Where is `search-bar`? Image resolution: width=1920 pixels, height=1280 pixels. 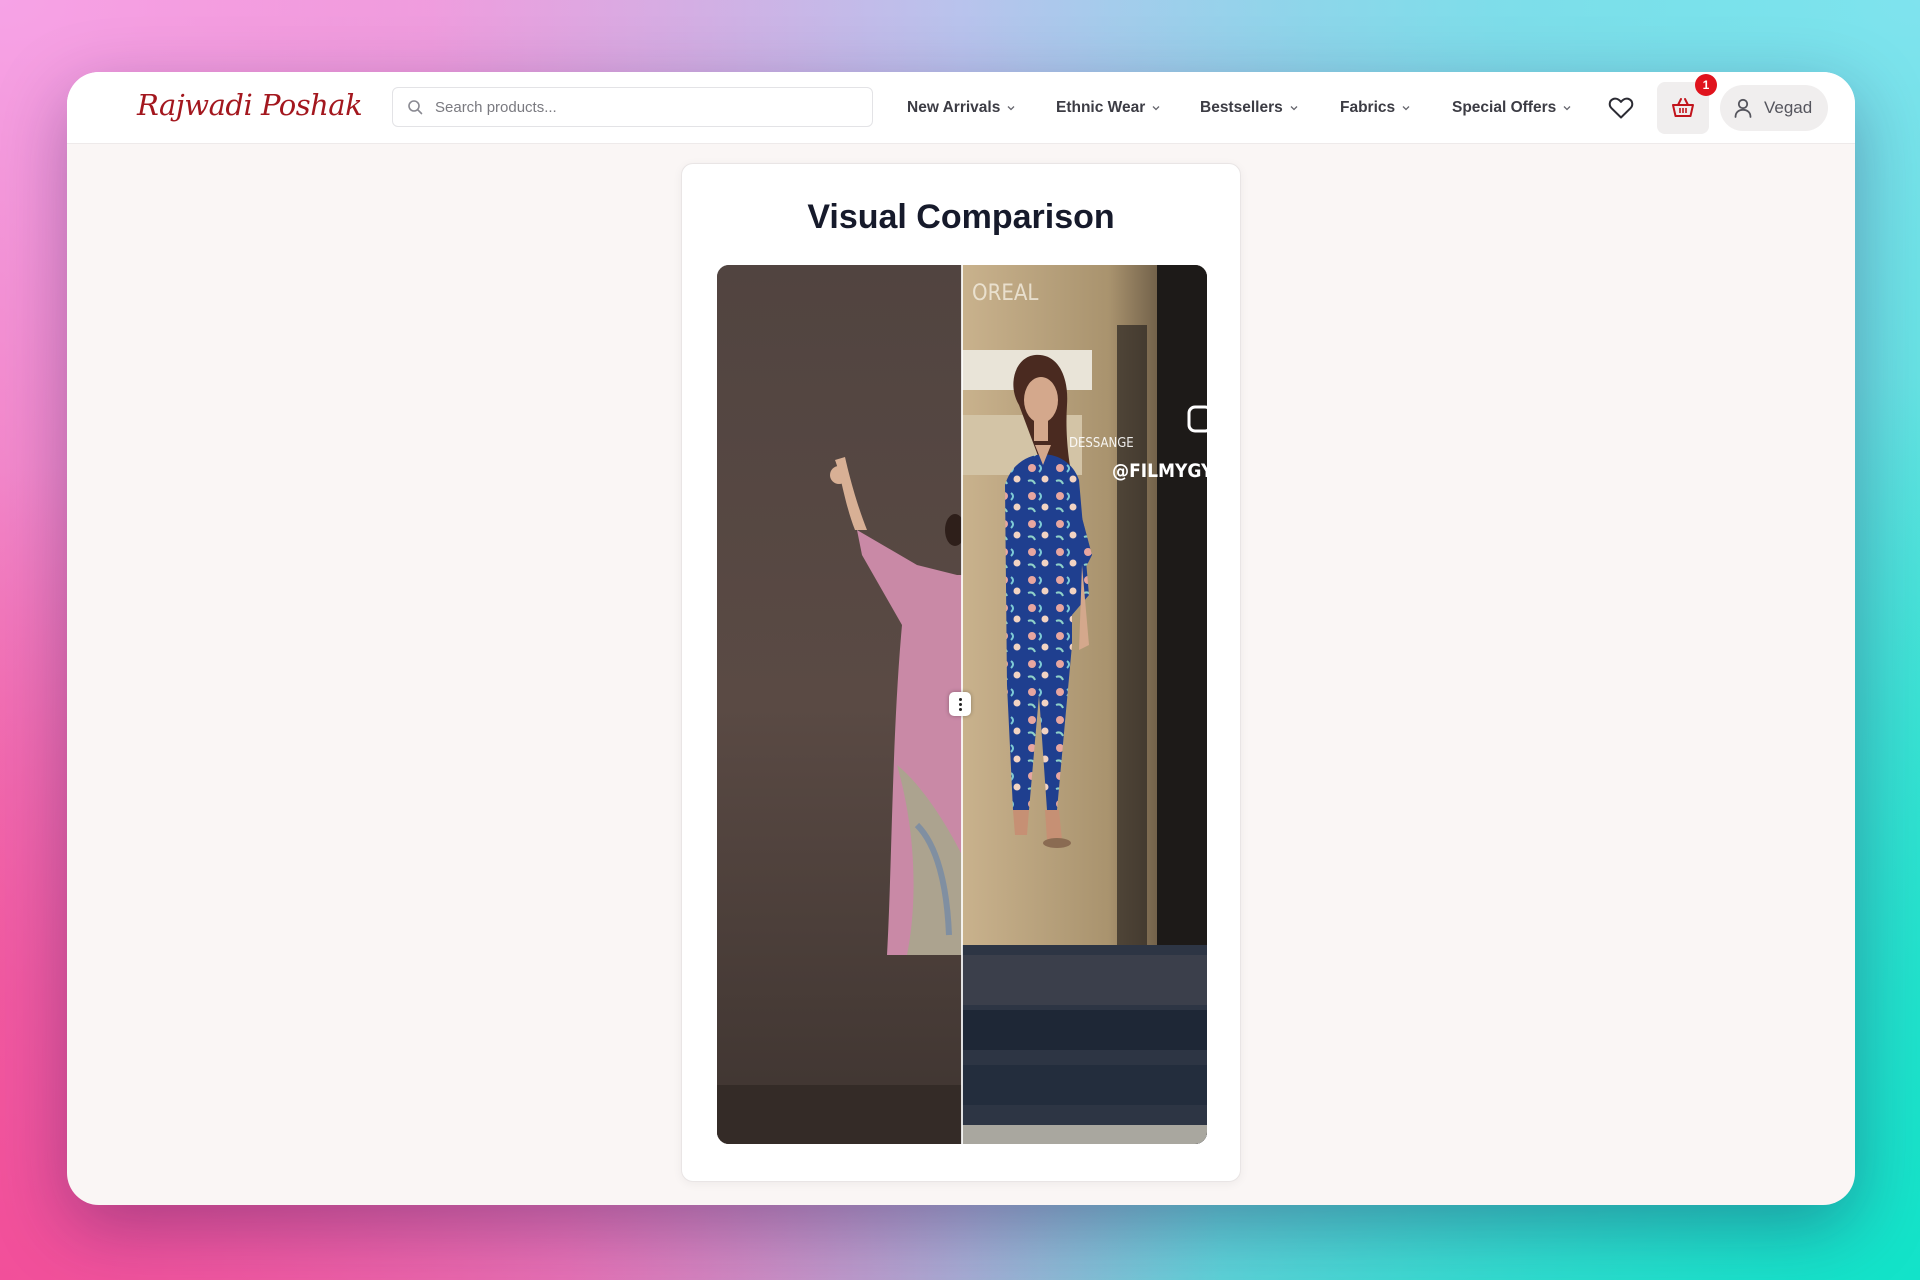 search-bar is located at coordinates (632, 107).